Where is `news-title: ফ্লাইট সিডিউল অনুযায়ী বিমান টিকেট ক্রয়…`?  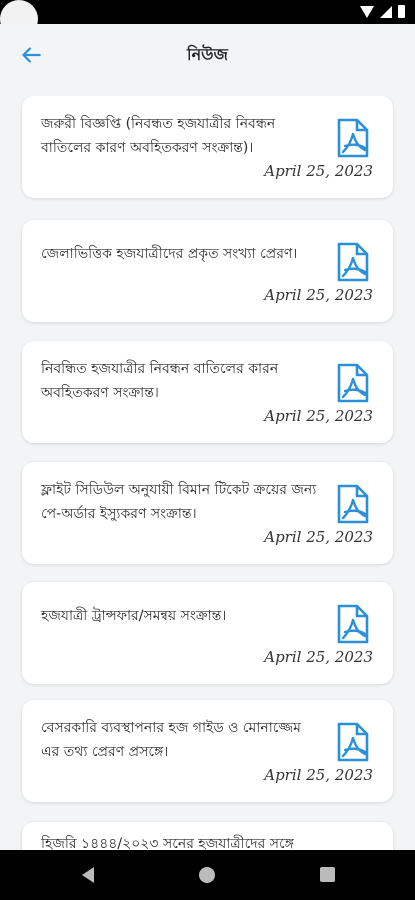
news-title: ফ্লাইট সিডিউল অনুযায়ী বিমান টিকেট ক্রয়… is located at coordinates (179, 502).